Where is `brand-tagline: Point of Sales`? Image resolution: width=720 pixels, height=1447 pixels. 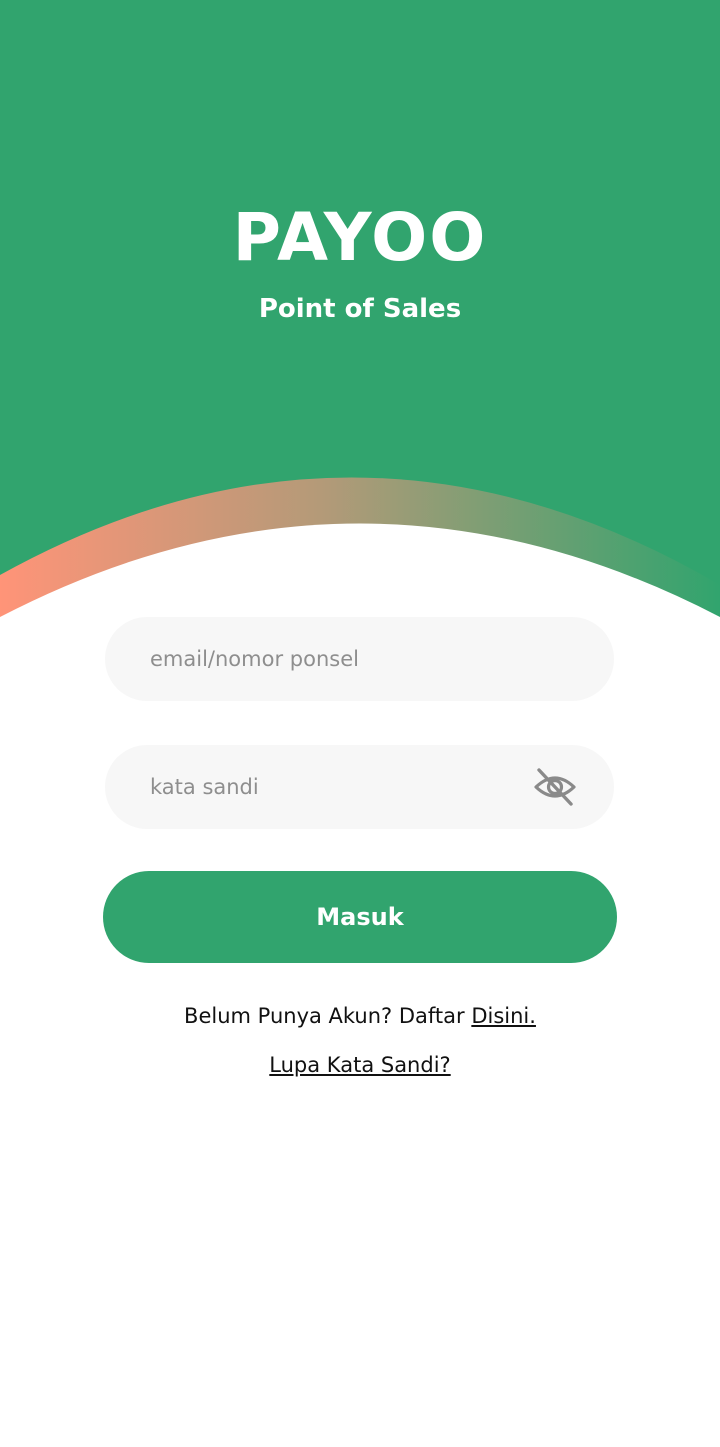 brand-tagline: Point of Sales is located at coordinates (360, 309).